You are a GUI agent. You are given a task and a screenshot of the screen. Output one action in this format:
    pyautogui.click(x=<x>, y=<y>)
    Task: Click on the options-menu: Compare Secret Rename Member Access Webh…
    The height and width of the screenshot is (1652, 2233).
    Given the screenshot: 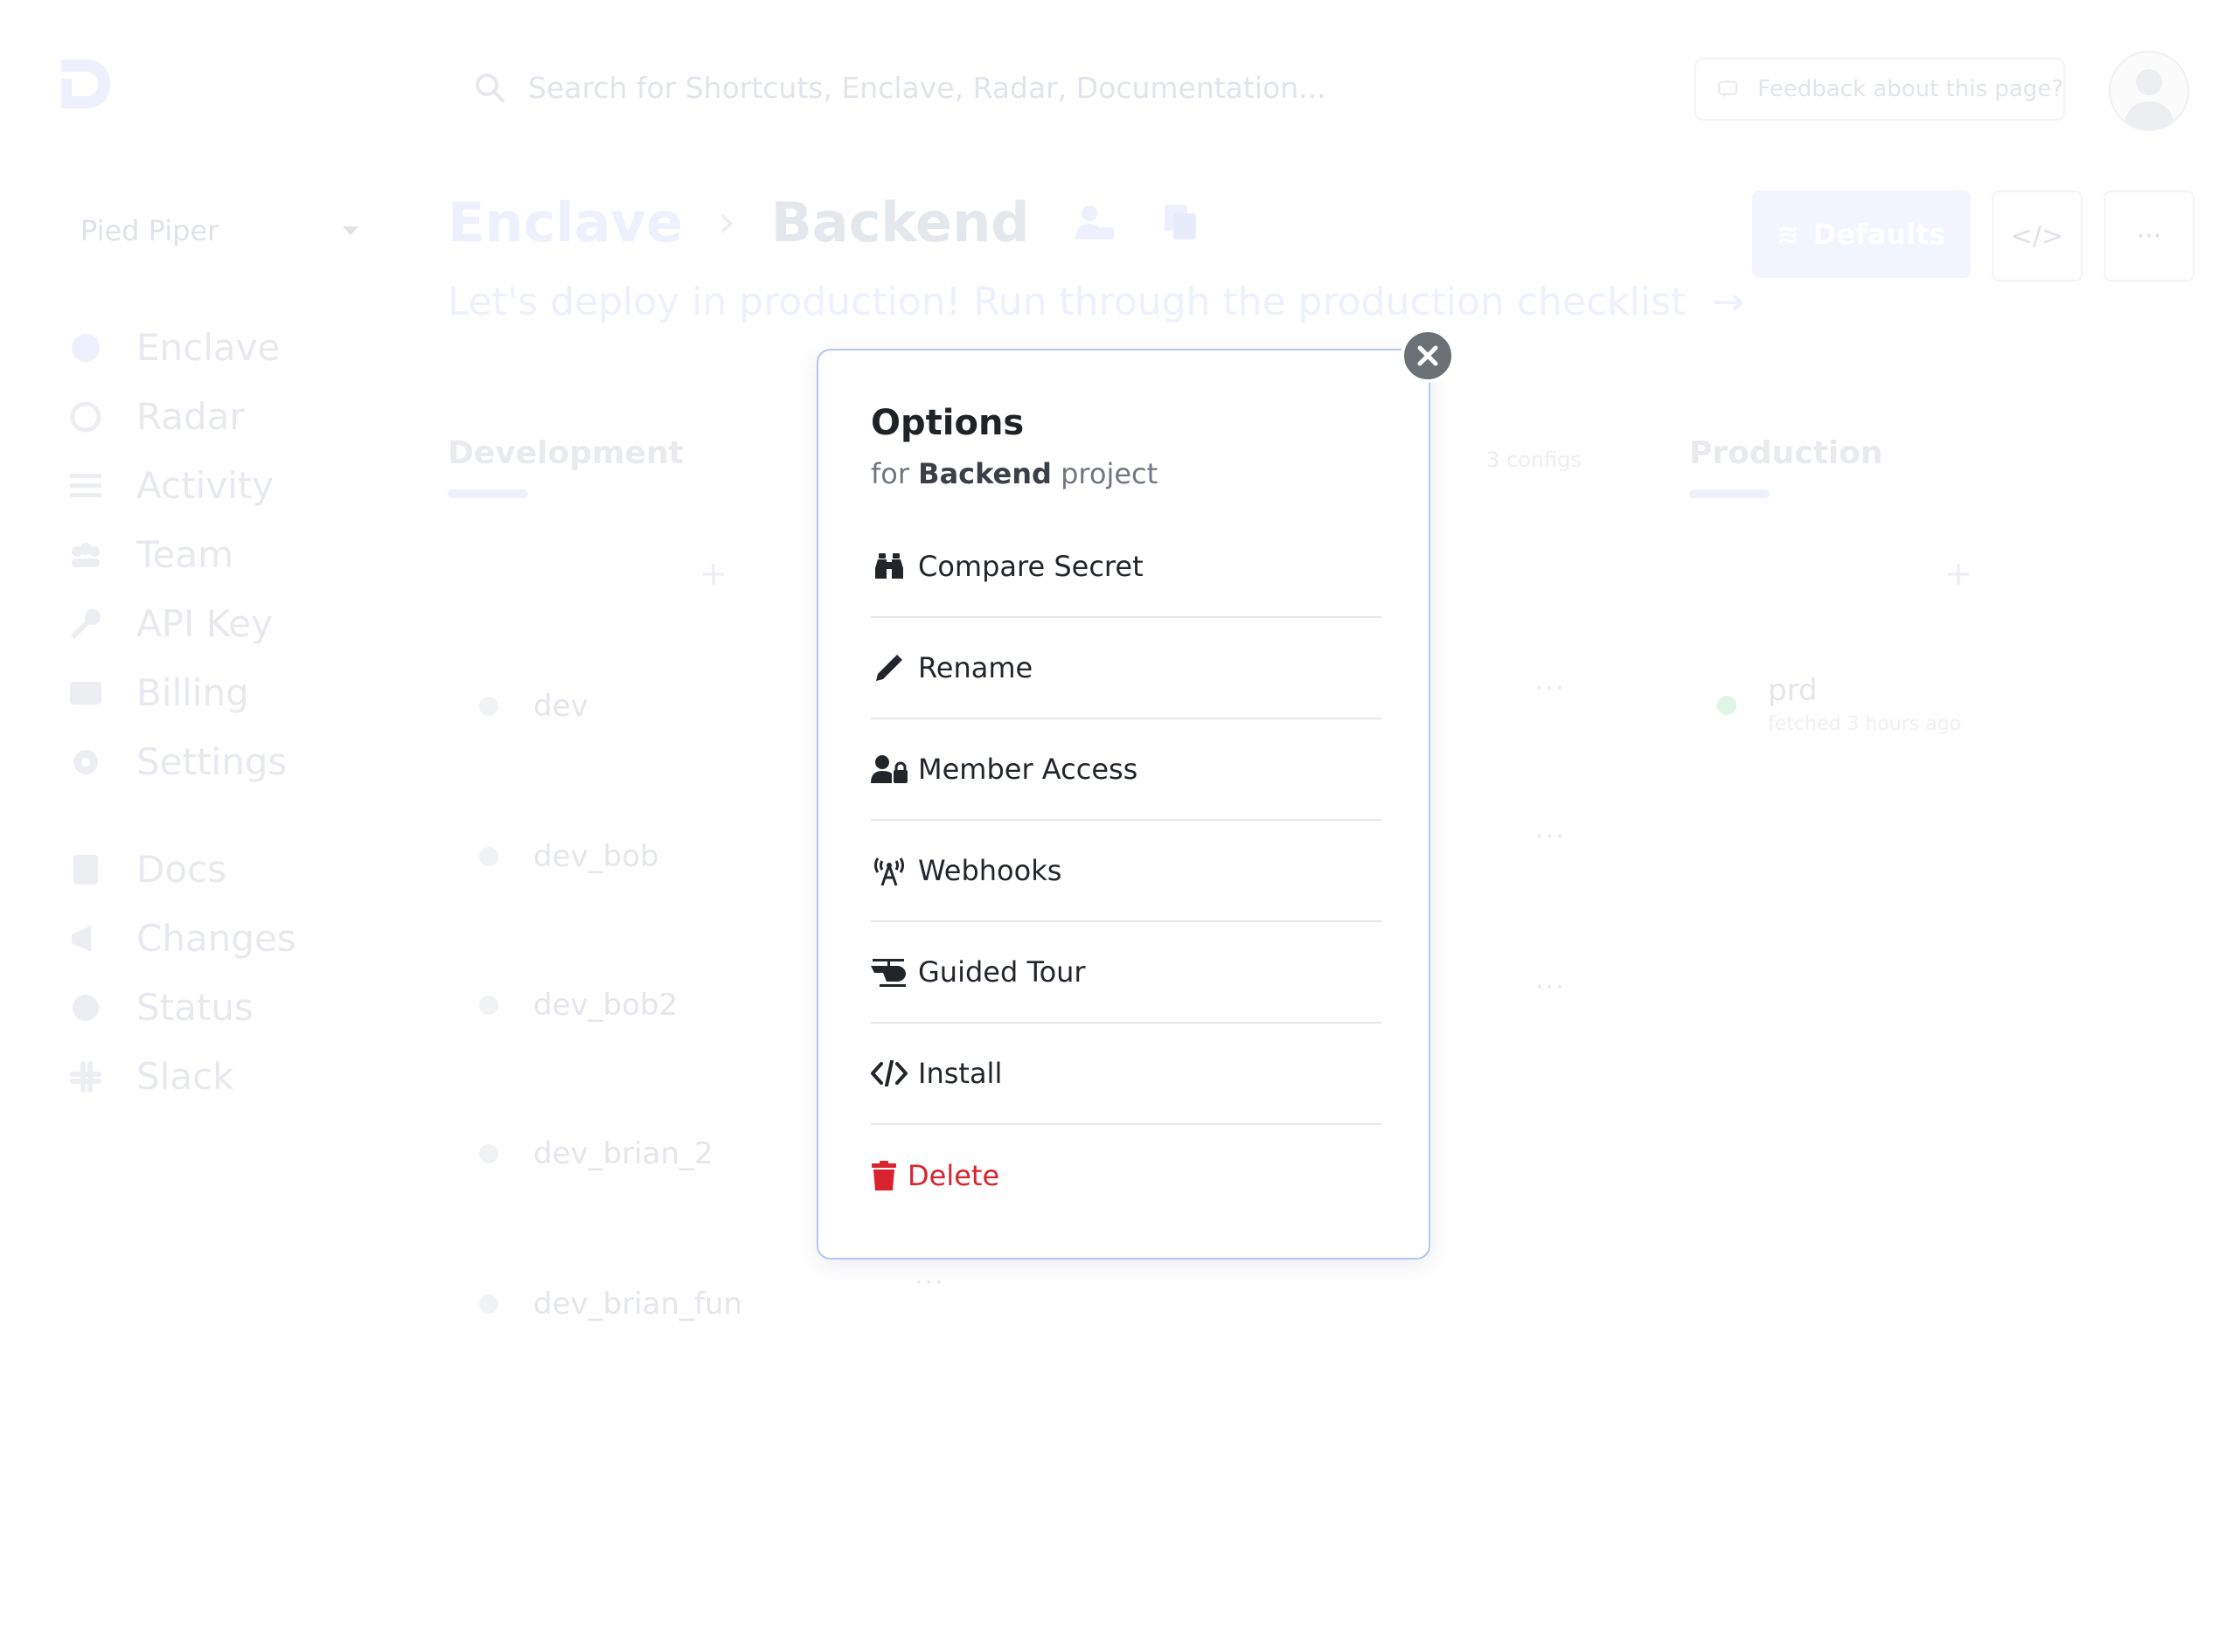 What is the action you would take?
    pyautogui.click(x=1126, y=872)
    